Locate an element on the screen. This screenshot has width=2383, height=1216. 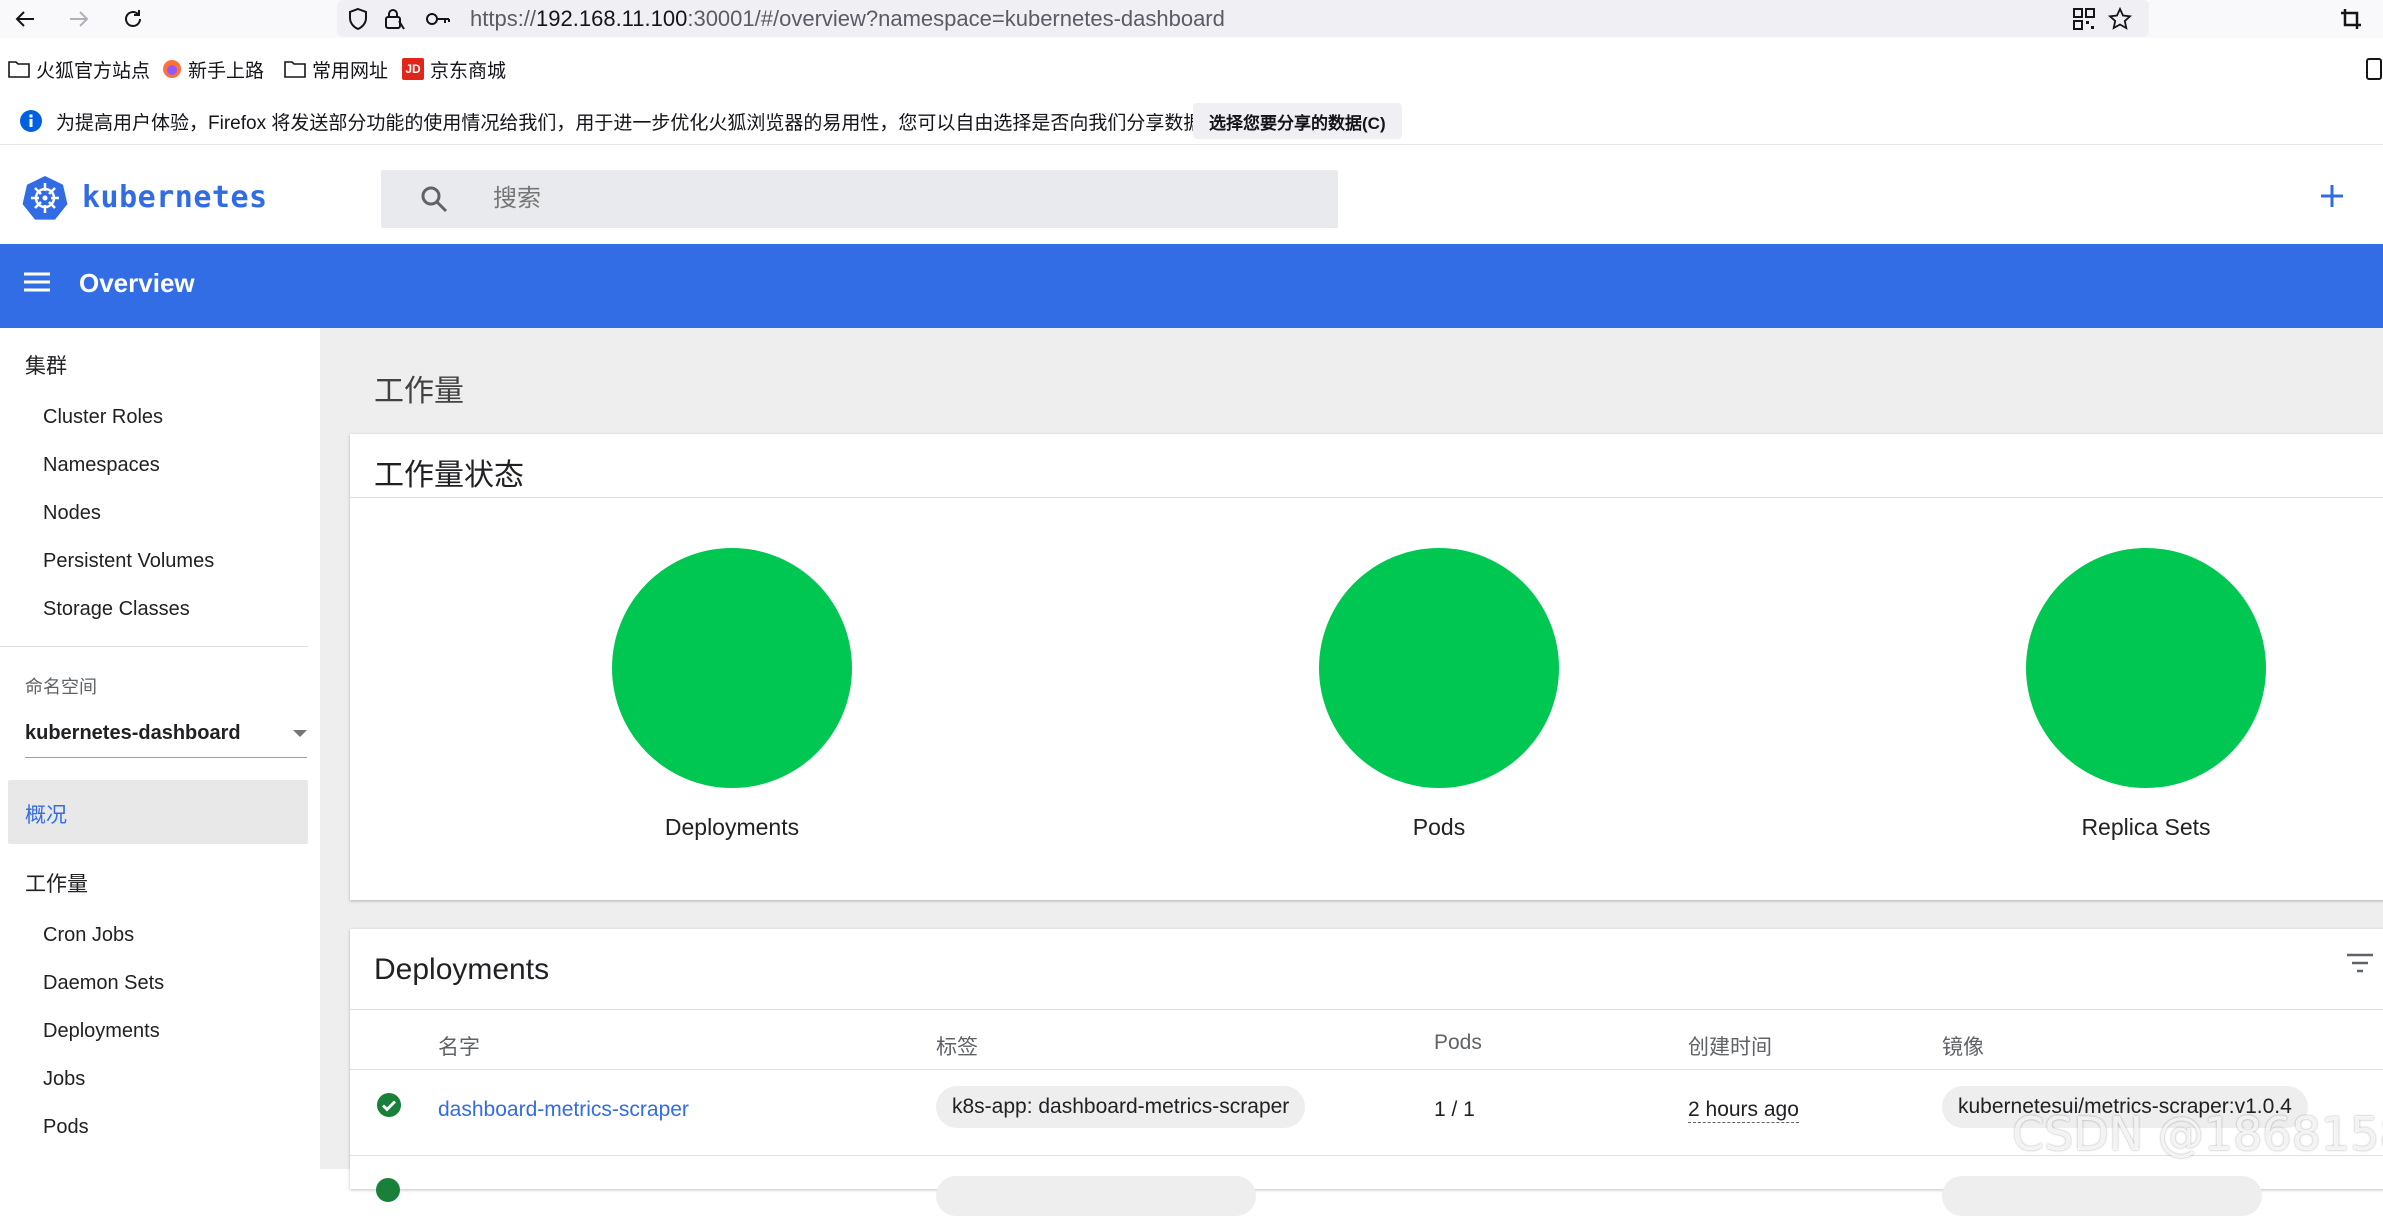
filter-button is located at coordinates (2360, 965).